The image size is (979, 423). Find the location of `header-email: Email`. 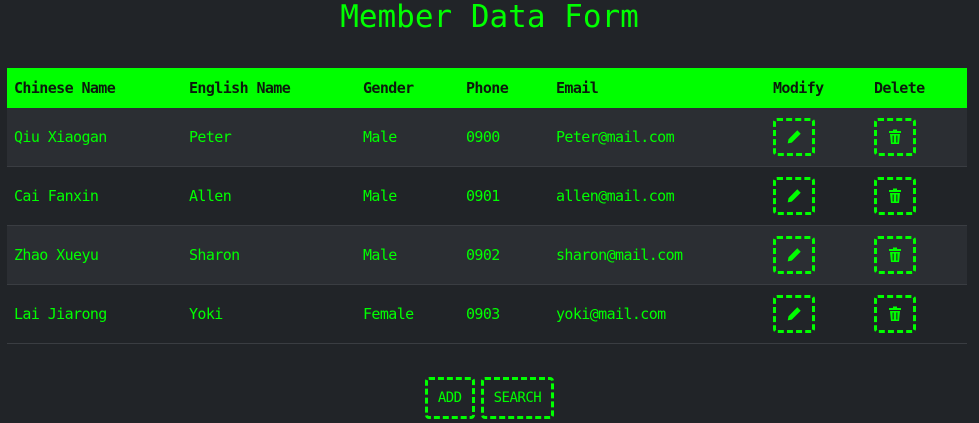

header-email: Email is located at coordinates (657, 88).